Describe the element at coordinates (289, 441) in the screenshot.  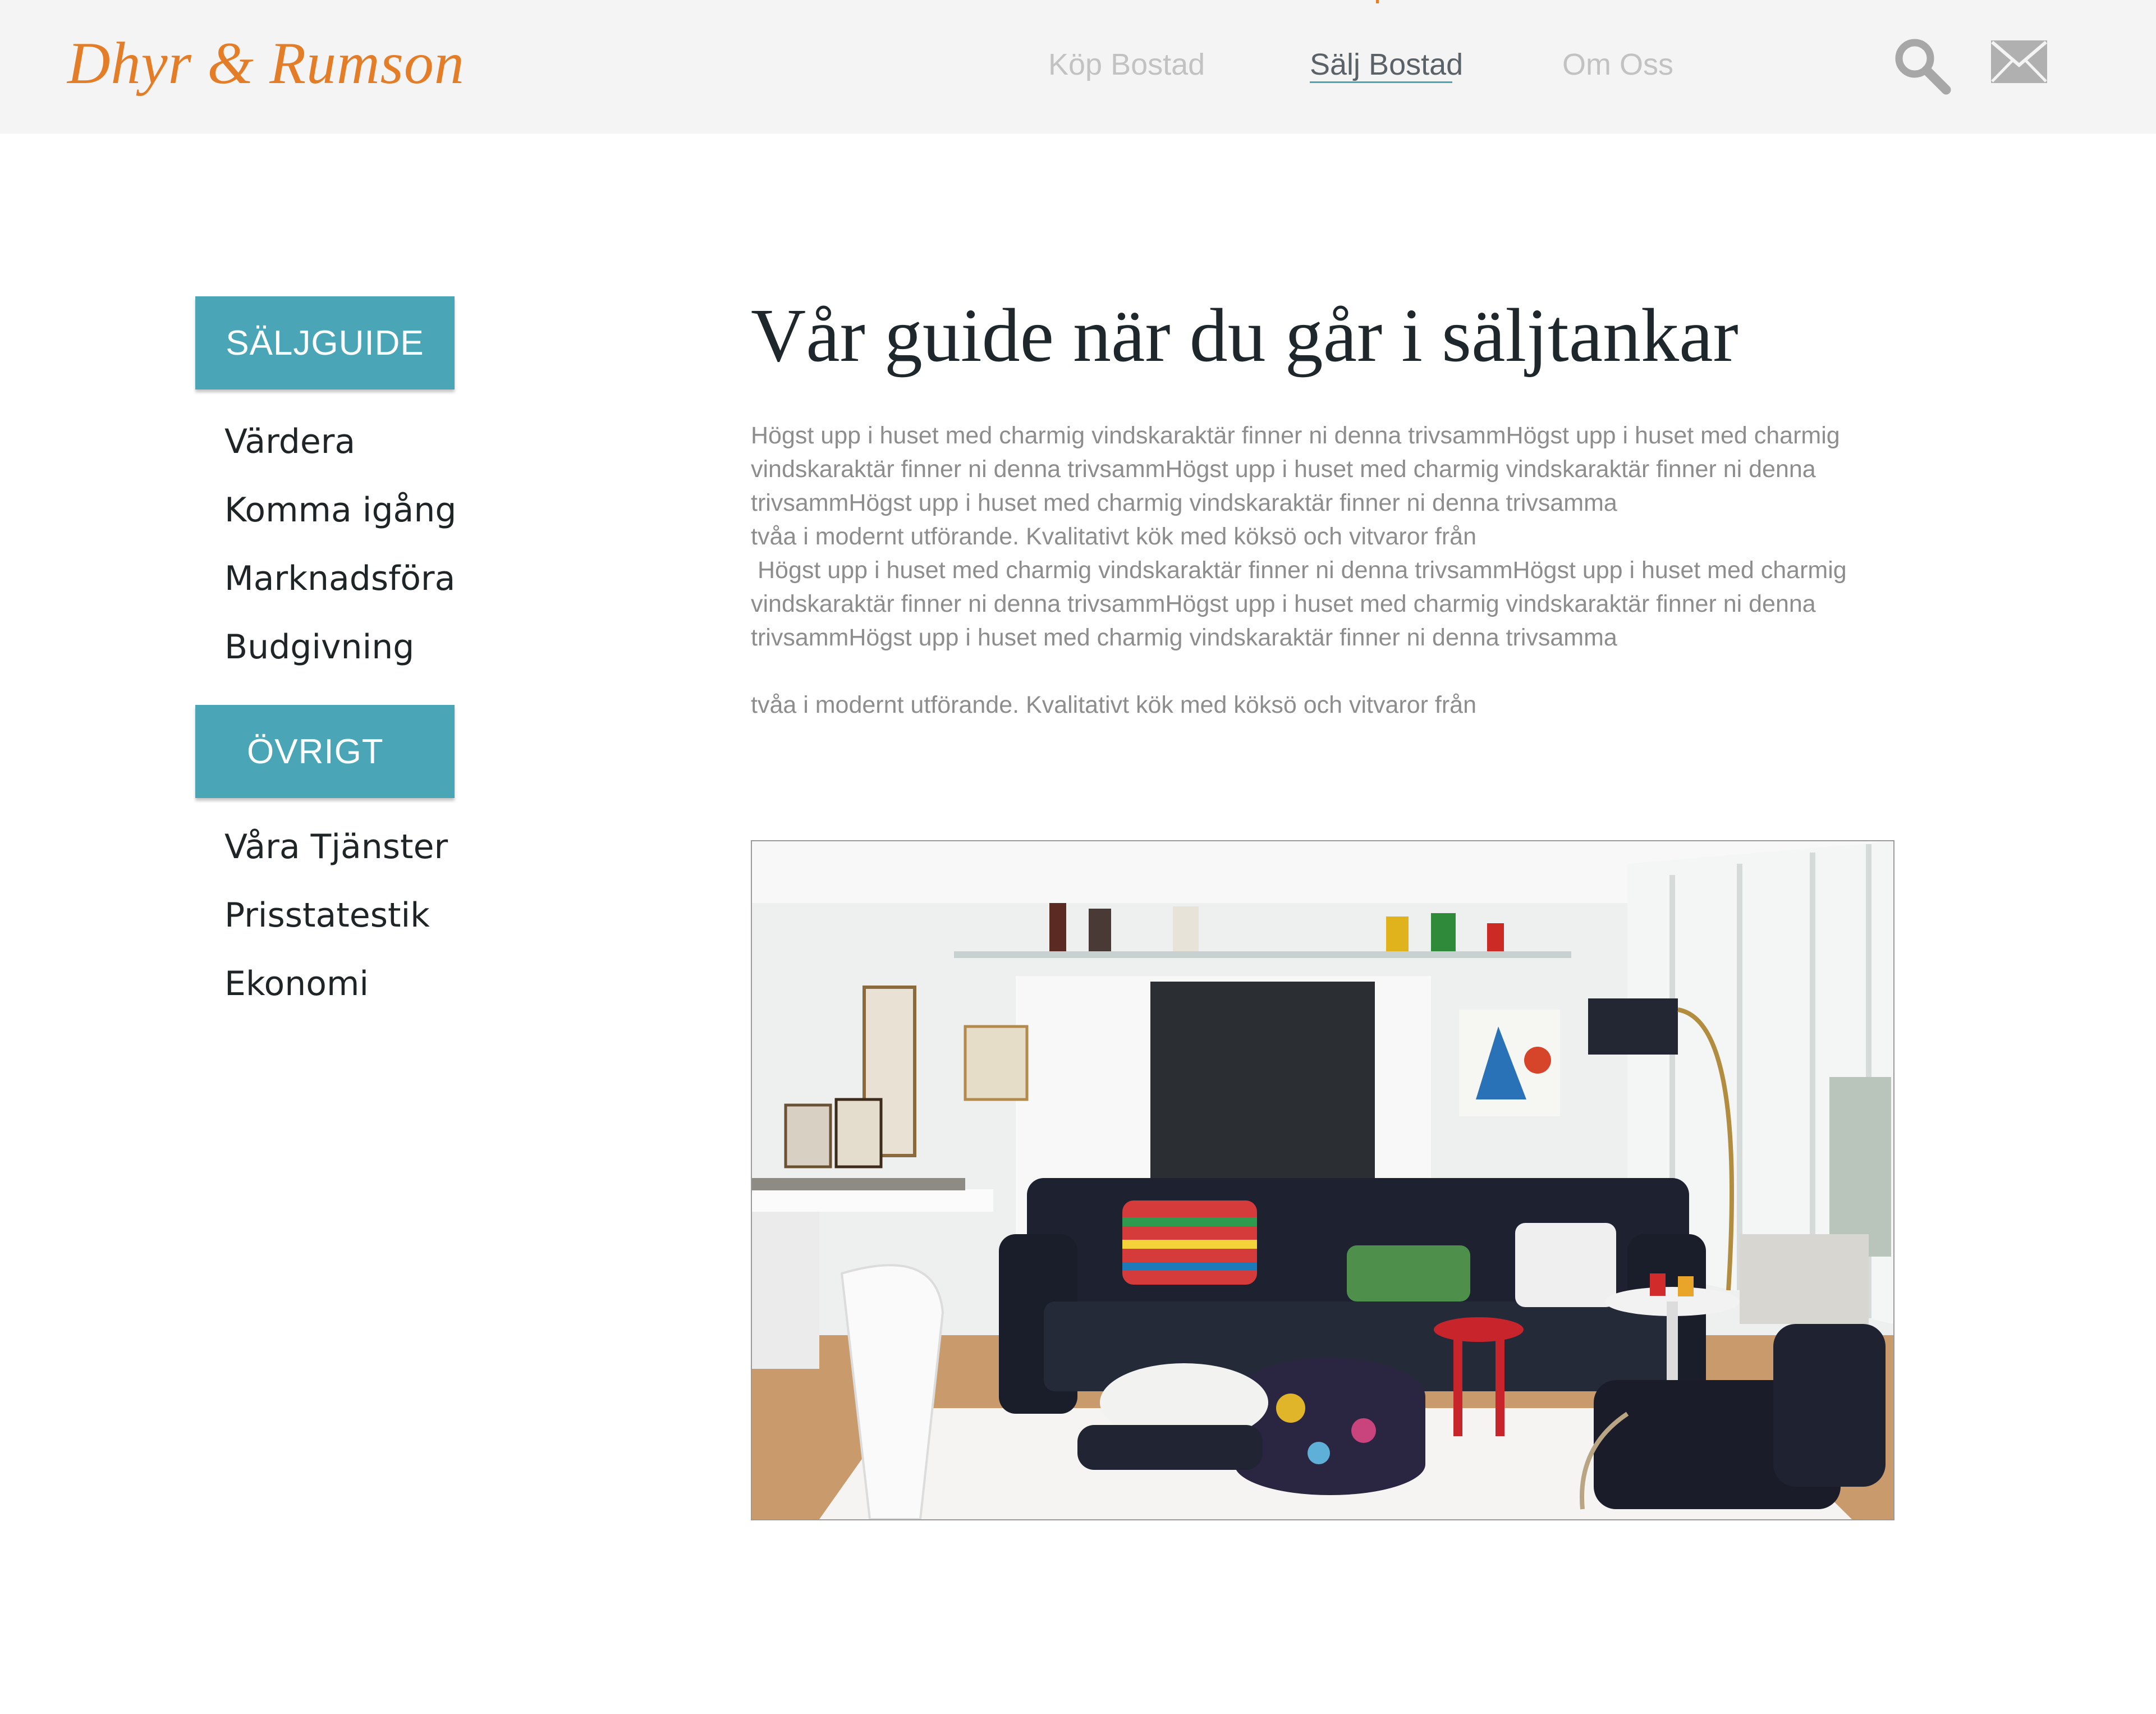
I see `sidebar-item-vardera: Värdera` at that location.